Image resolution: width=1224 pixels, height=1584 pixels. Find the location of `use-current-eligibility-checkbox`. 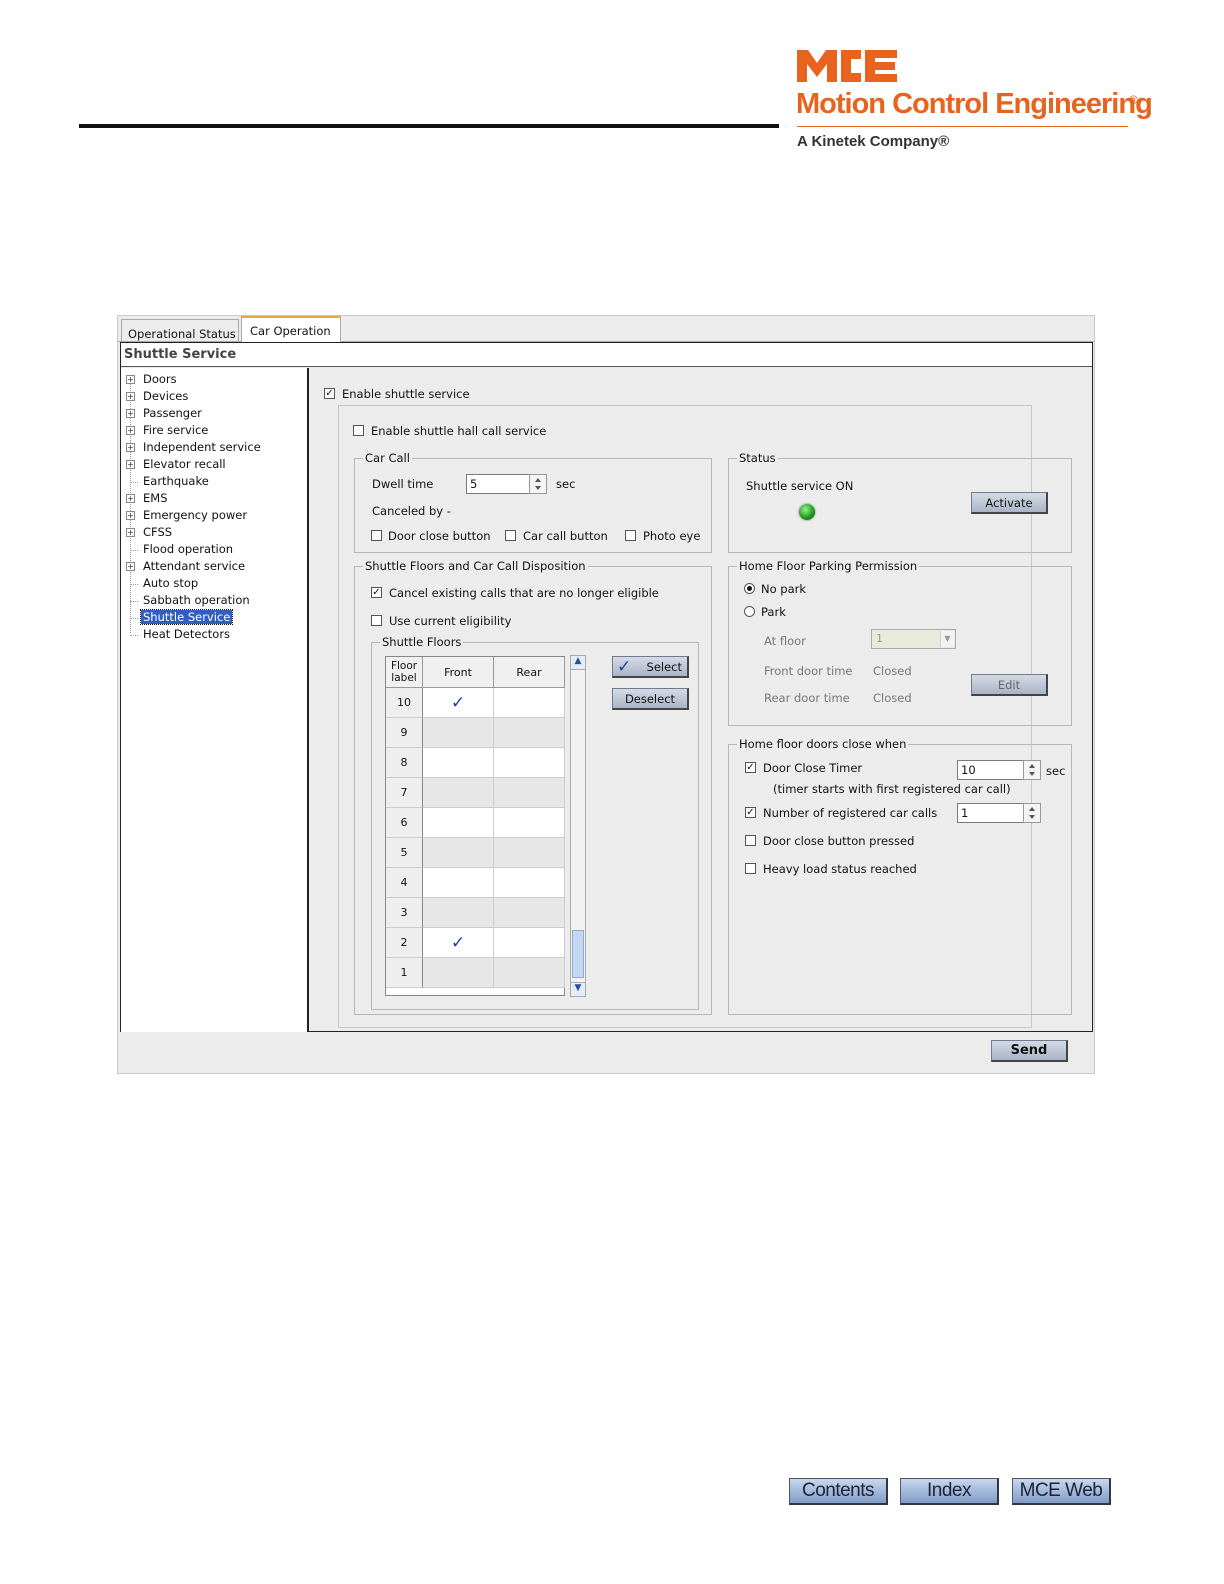

use-current-eligibility-checkbox is located at coordinates (376, 620).